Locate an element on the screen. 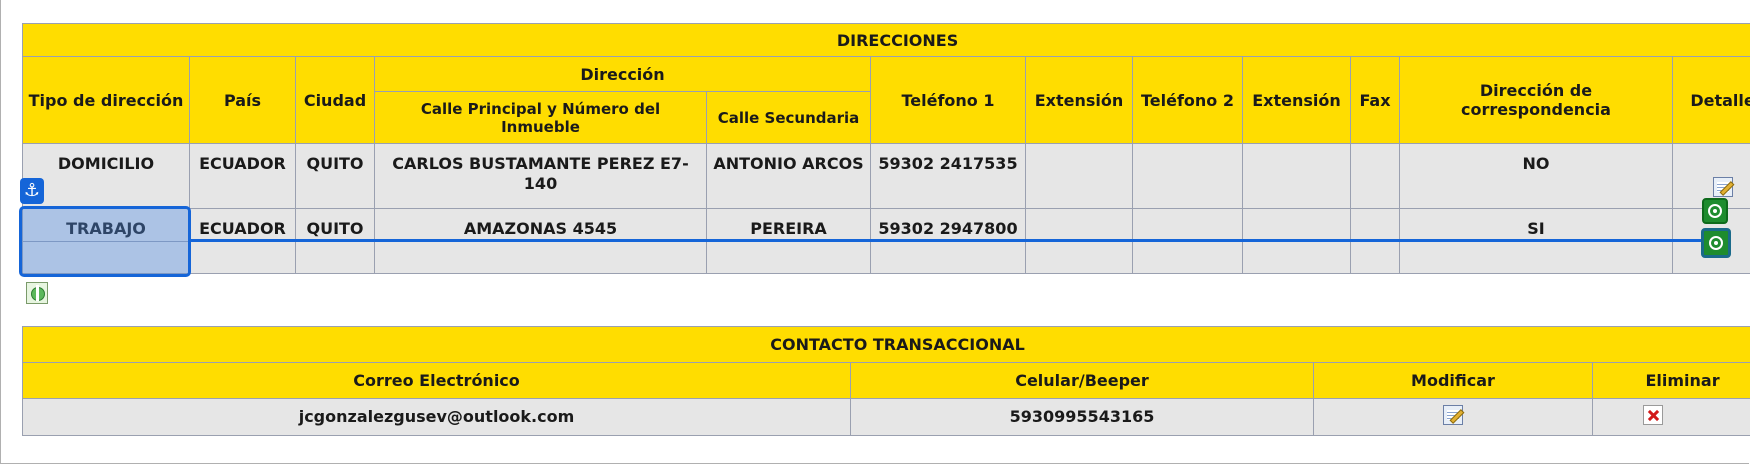  cell-calle-principal: AMAZONAS 4545 is located at coordinates (540, 225).